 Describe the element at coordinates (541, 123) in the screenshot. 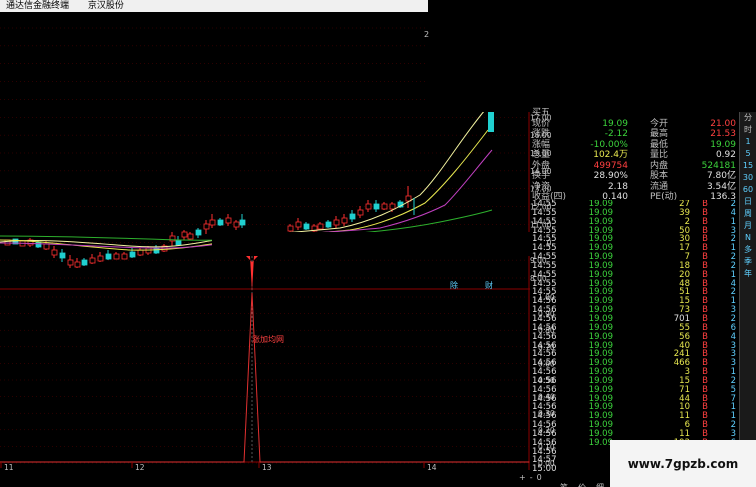

I see `quote-label: 现价` at that location.